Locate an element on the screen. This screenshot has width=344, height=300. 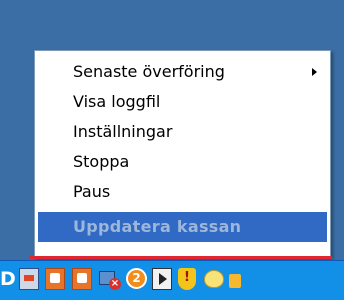
network-card-icon is located at coordinates (29, 279).